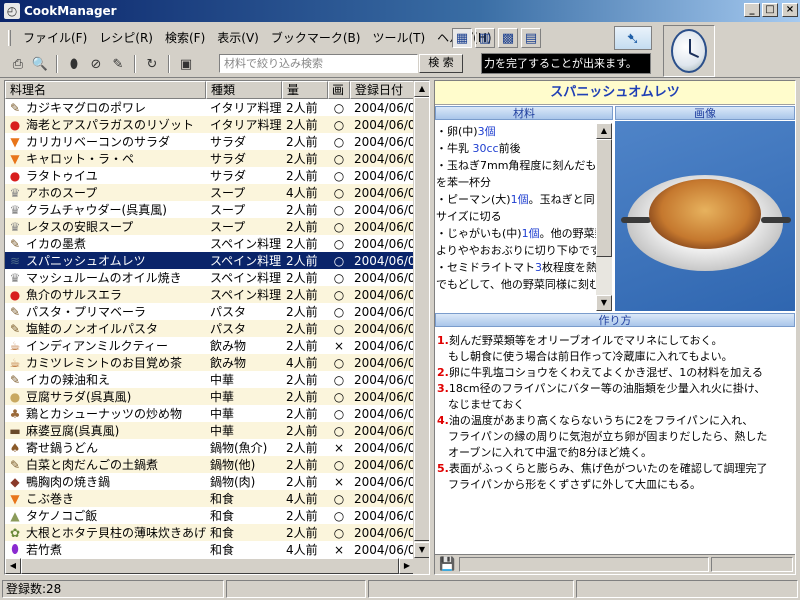 This screenshot has width=800, height=600. What do you see at coordinates (441, 63) in the screenshot?
I see `search-button: 検 索` at bounding box center [441, 63].